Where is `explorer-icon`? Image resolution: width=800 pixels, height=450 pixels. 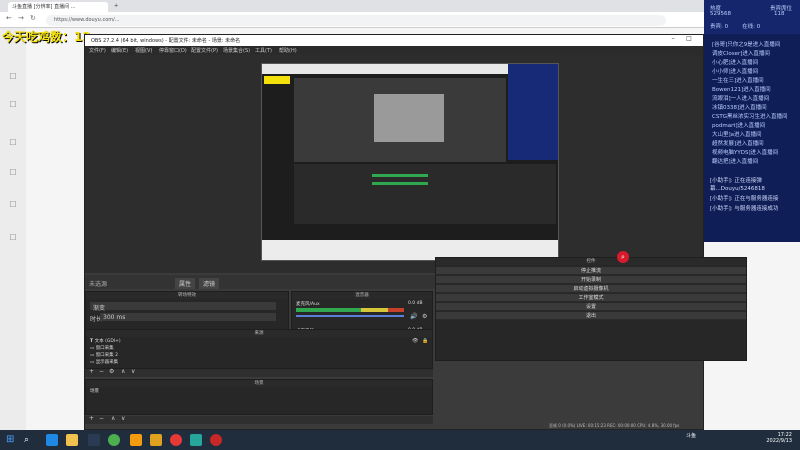
explorer-icon is located at coordinates (72, 440).